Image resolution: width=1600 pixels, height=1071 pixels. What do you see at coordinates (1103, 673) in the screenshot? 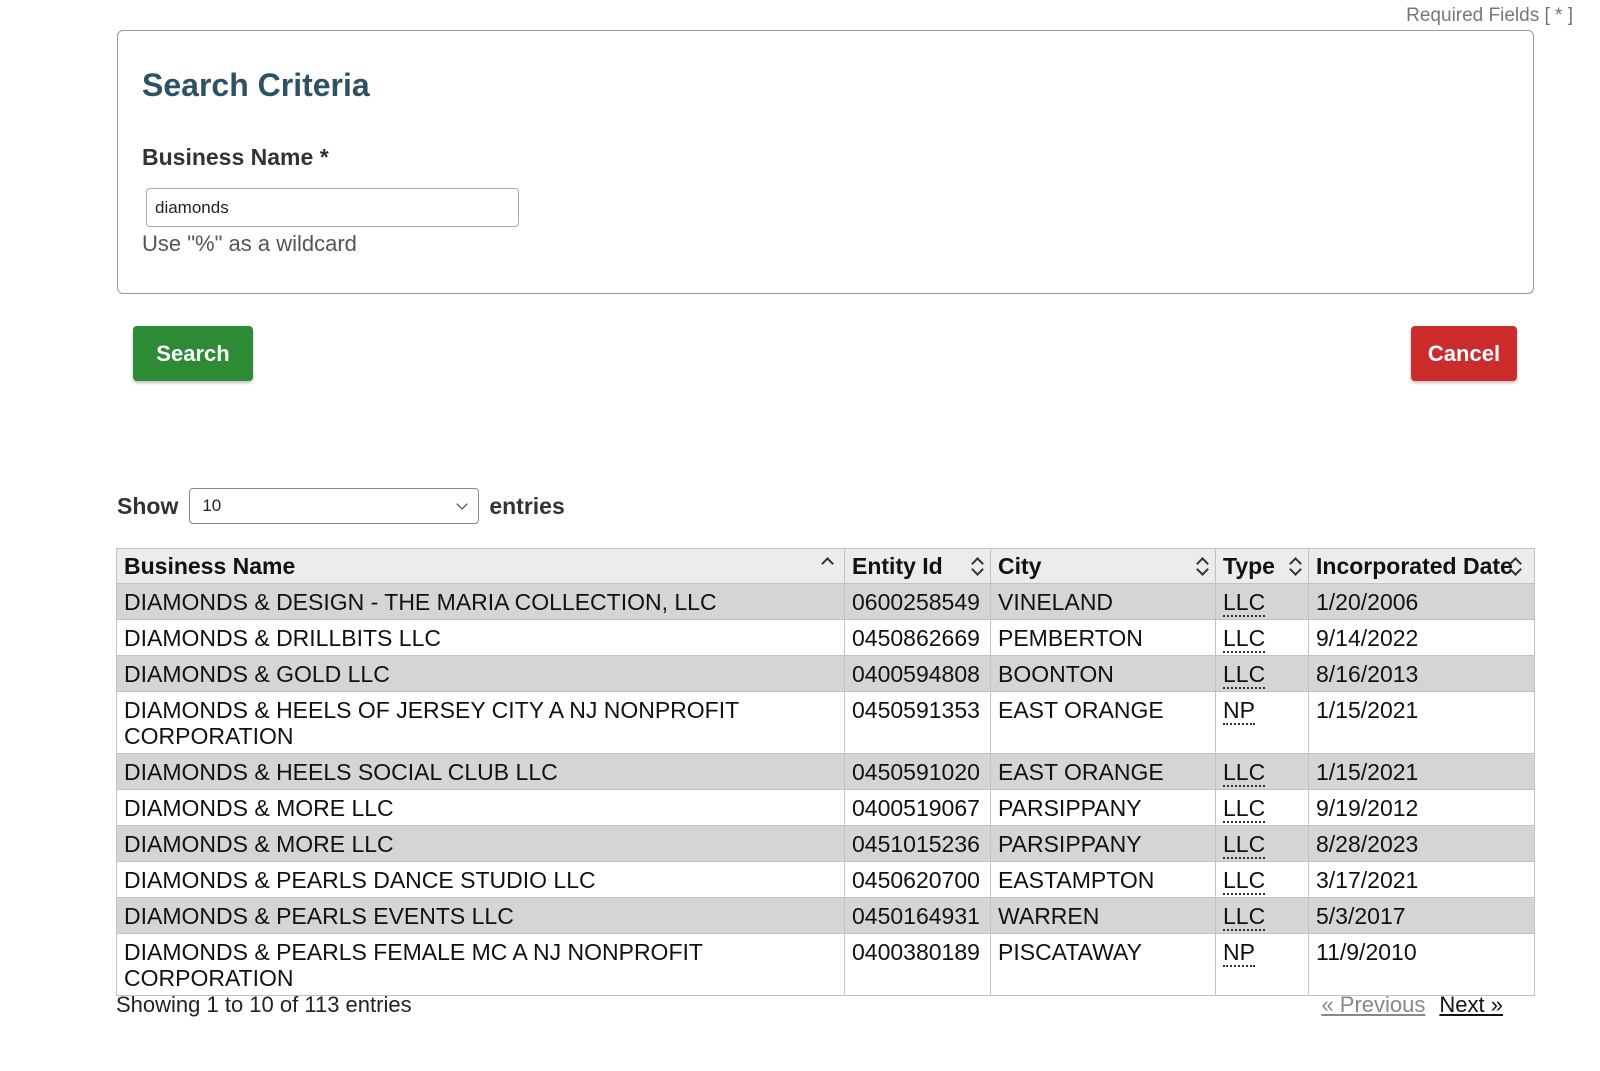
I see `cell-city: BOONTON` at bounding box center [1103, 673].